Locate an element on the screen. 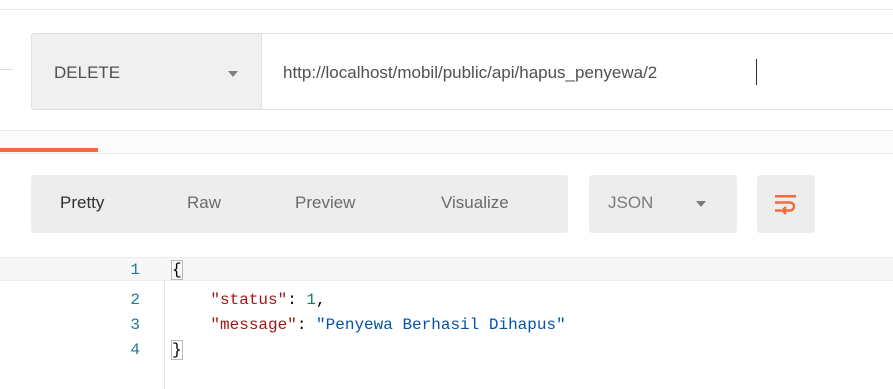  tab-pretty: Pretty is located at coordinates (82, 203).